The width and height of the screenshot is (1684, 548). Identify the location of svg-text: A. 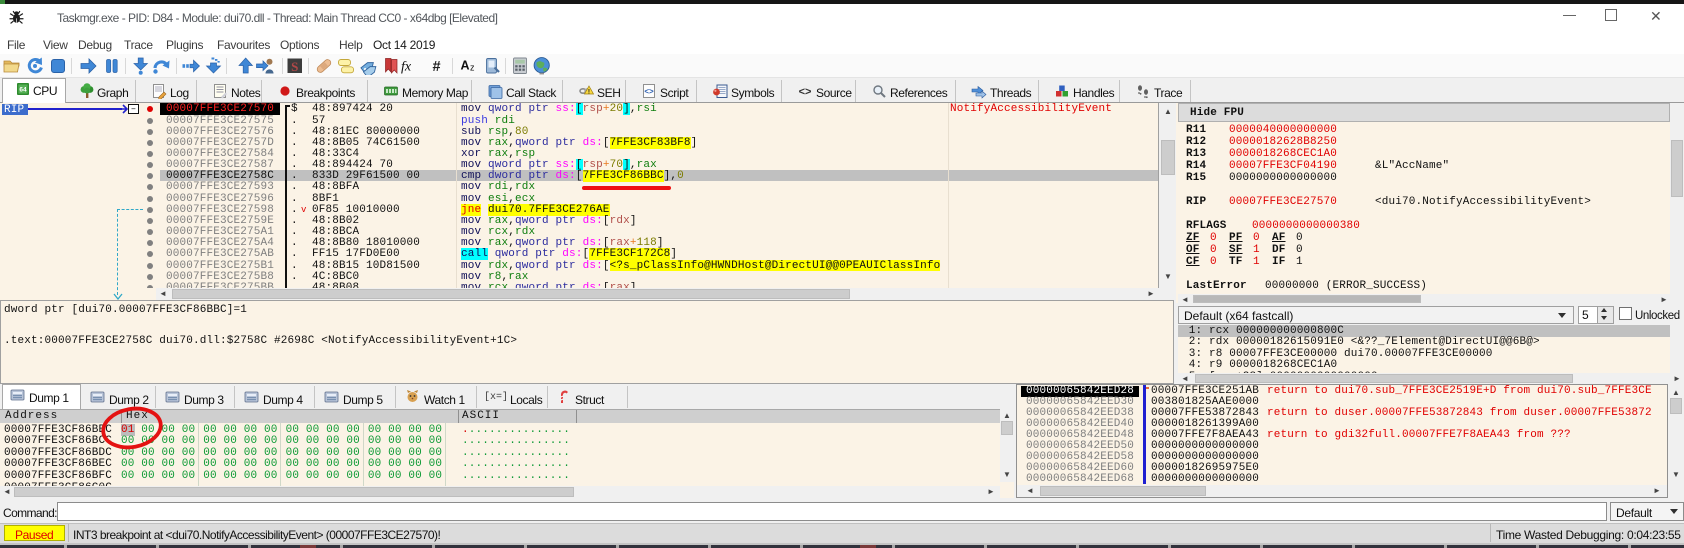
(465, 66).